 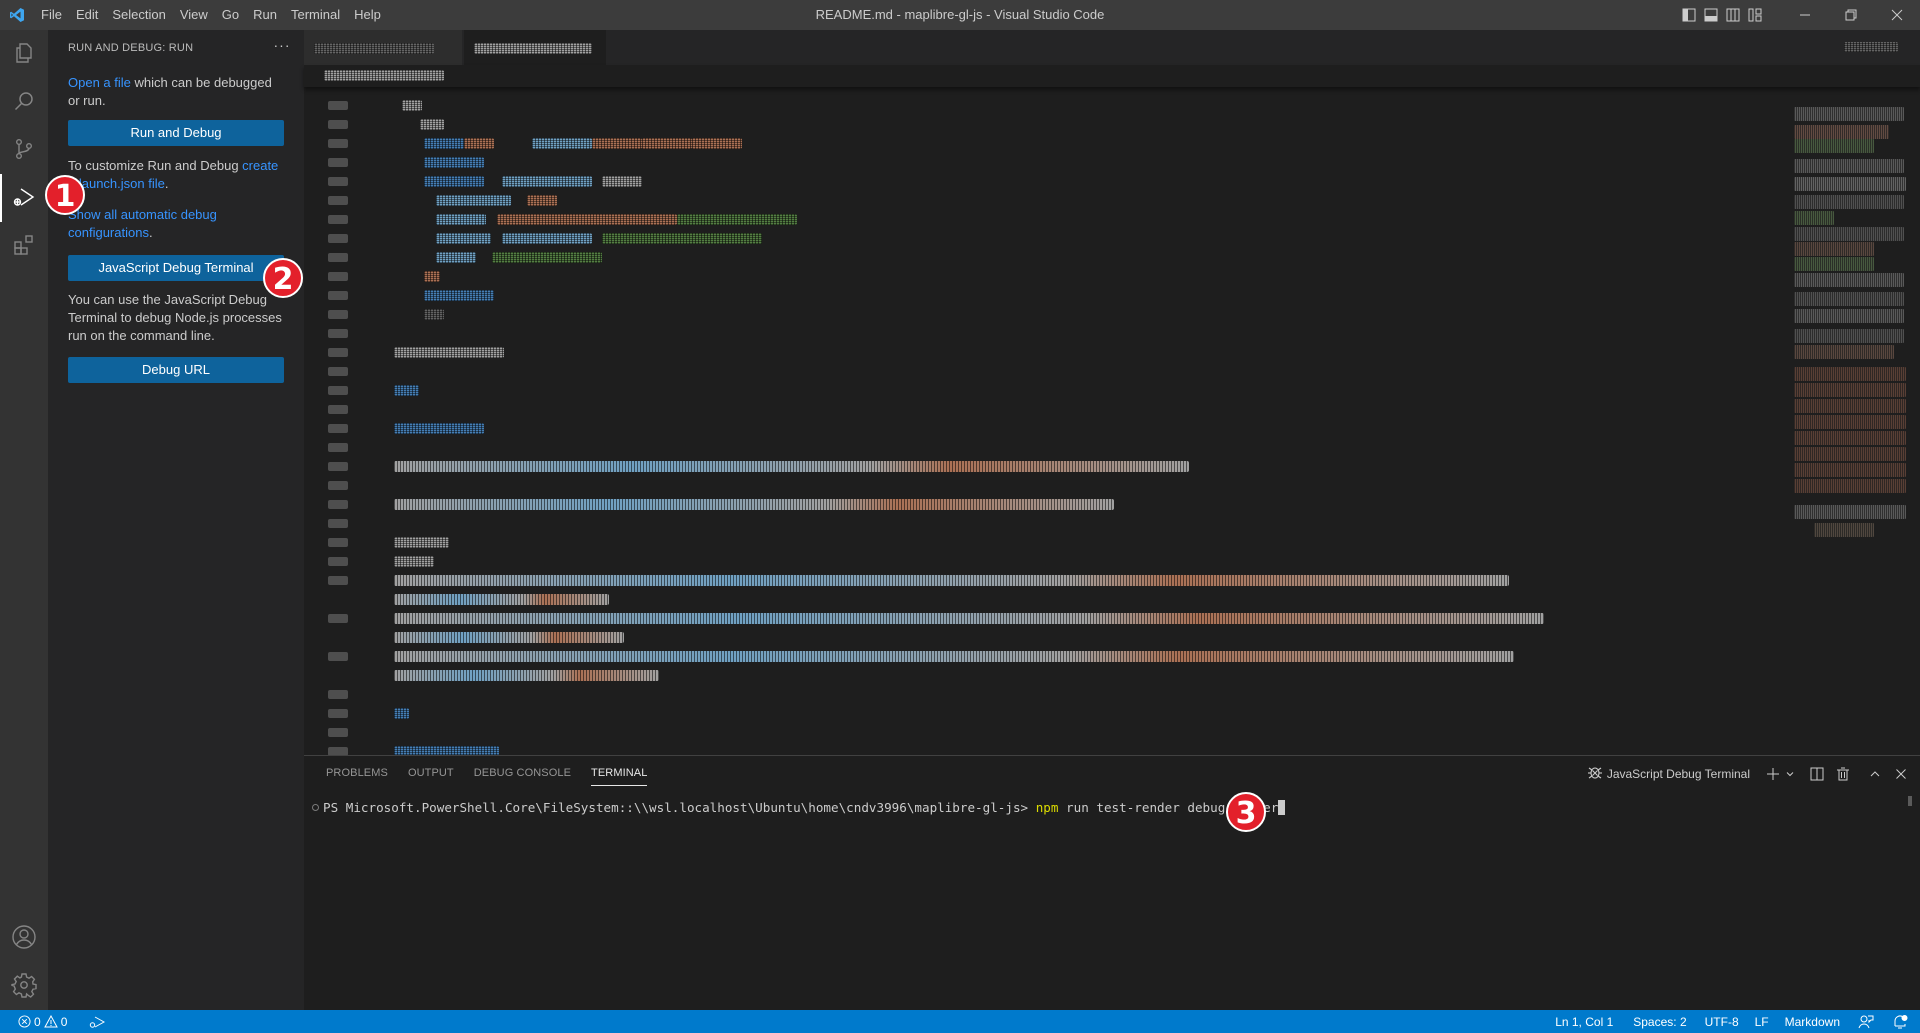 What do you see at coordinates (176, 133) in the screenshot?
I see `run-and-debug-button: Run and Debug` at bounding box center [176, 133].